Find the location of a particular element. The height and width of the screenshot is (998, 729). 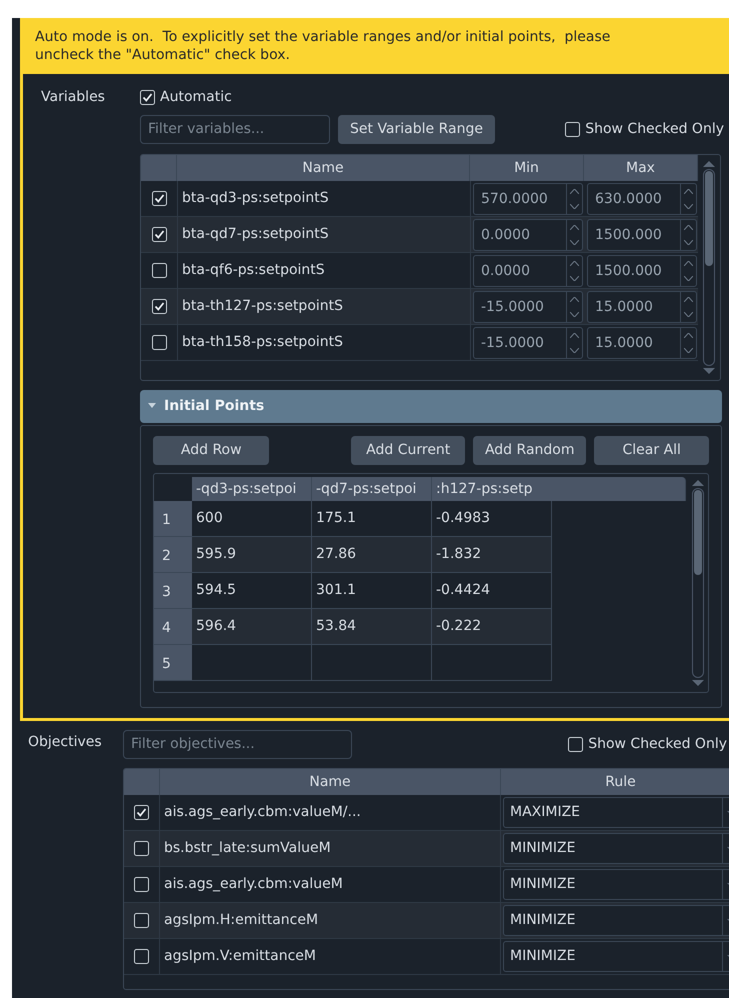

row-number: 2 is located at coordinates (173, 555).